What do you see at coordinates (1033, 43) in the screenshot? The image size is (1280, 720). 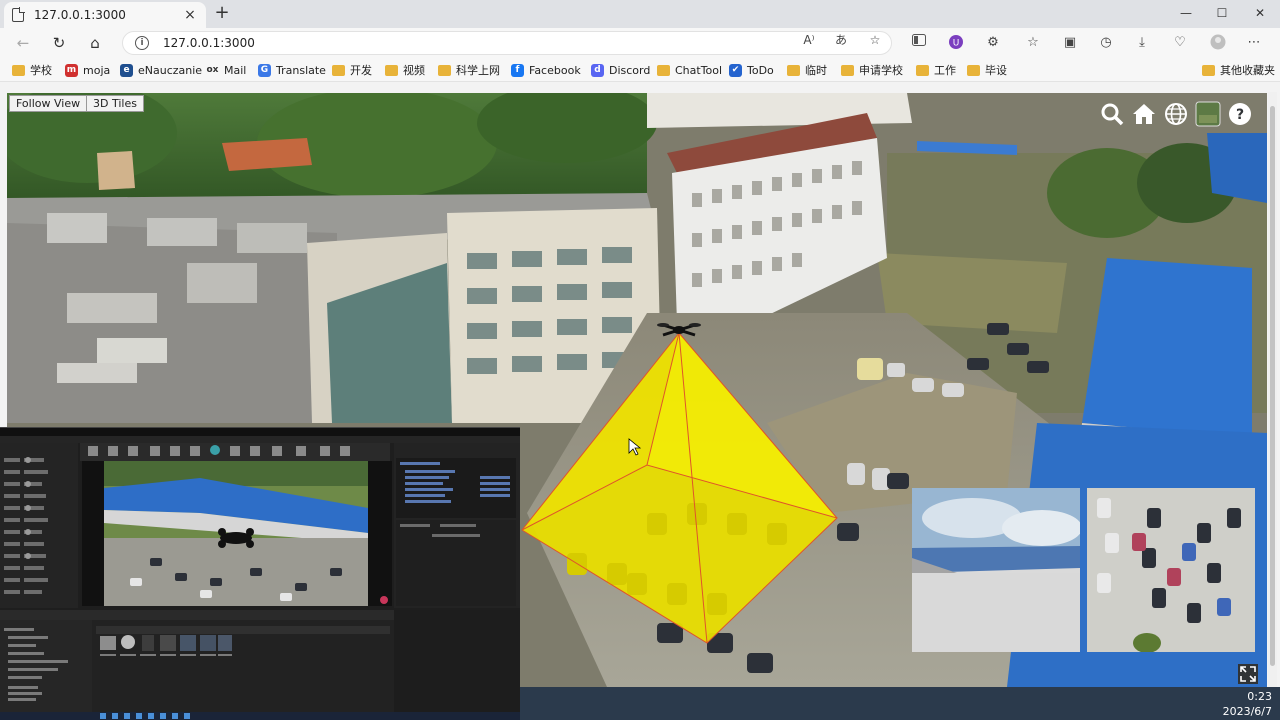 I see `favorites-icon: ☆` at bounding box center [1033, 43].